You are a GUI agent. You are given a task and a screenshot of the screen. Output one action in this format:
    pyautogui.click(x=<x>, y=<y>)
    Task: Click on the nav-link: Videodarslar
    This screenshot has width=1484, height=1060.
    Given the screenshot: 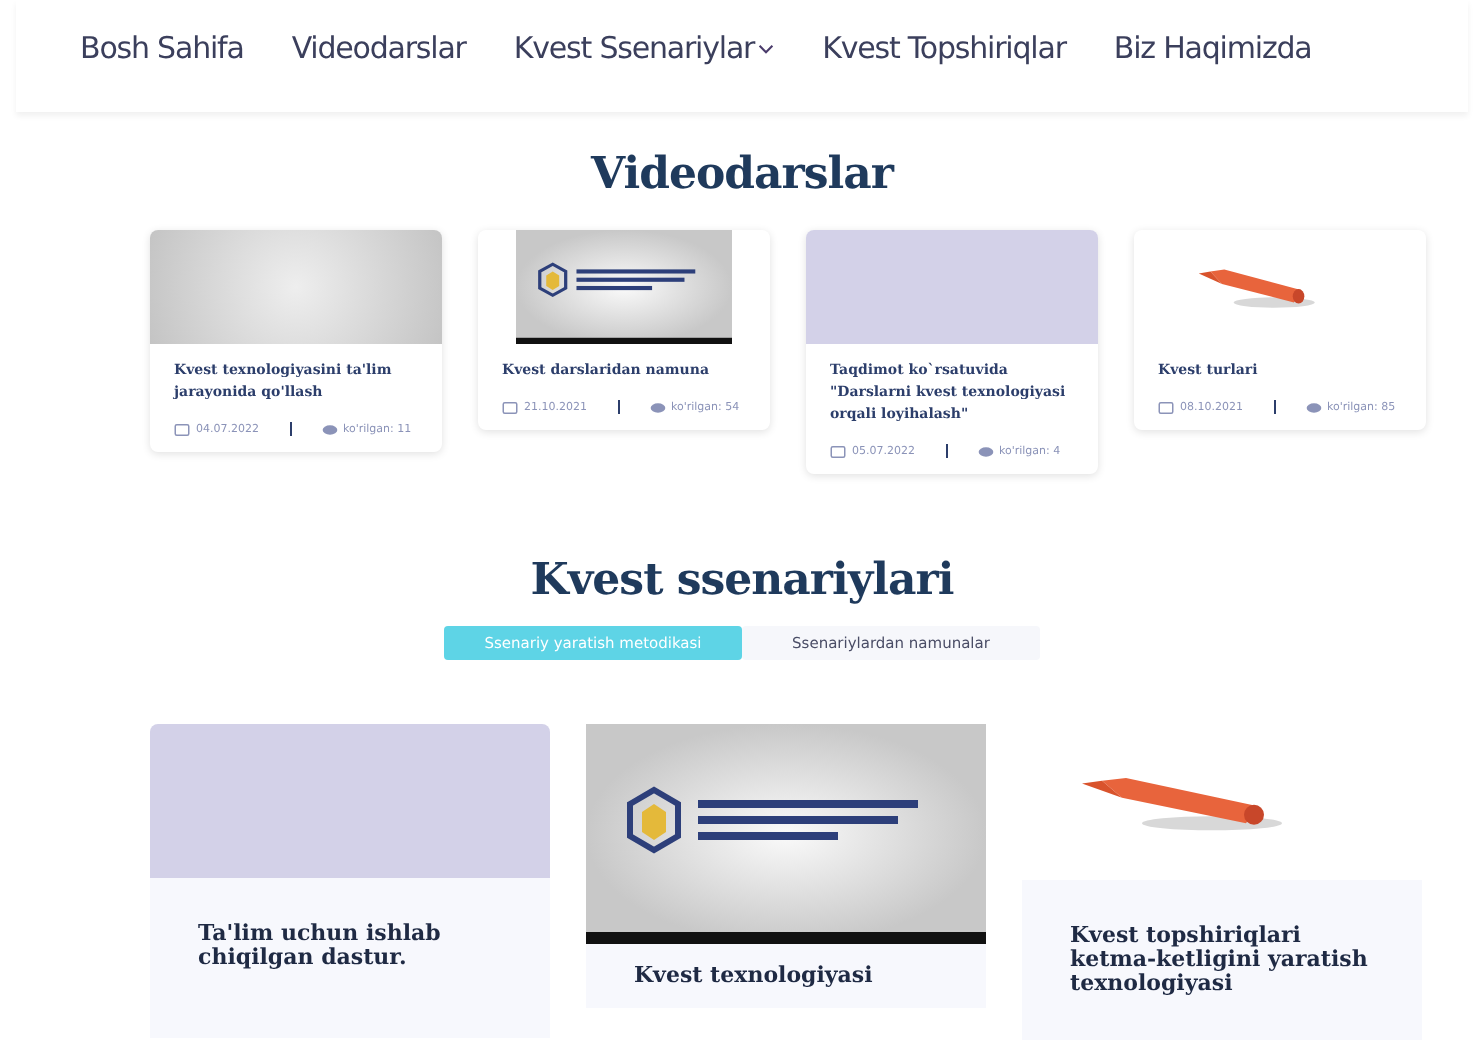 What is the action you would take?
    pyautogui.click(x=378, y=48)
    